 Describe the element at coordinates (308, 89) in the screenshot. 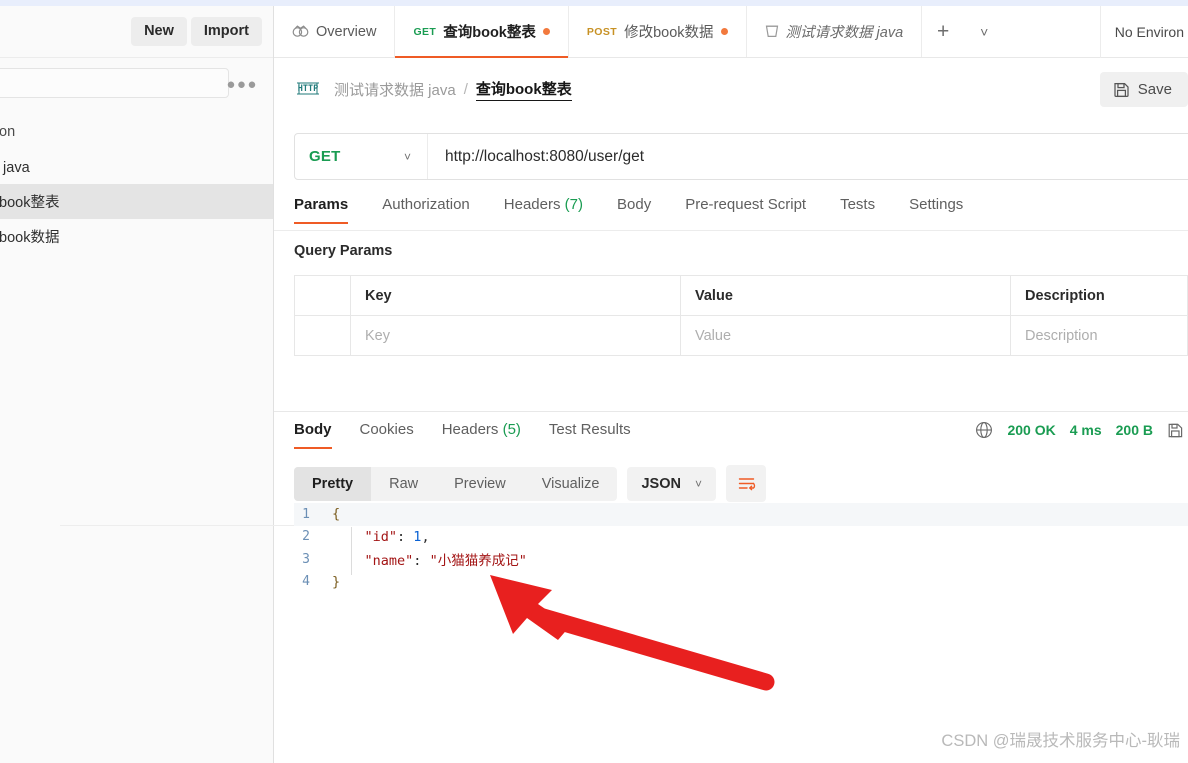

I see `http-protocol-icon: HTTP` at that location.